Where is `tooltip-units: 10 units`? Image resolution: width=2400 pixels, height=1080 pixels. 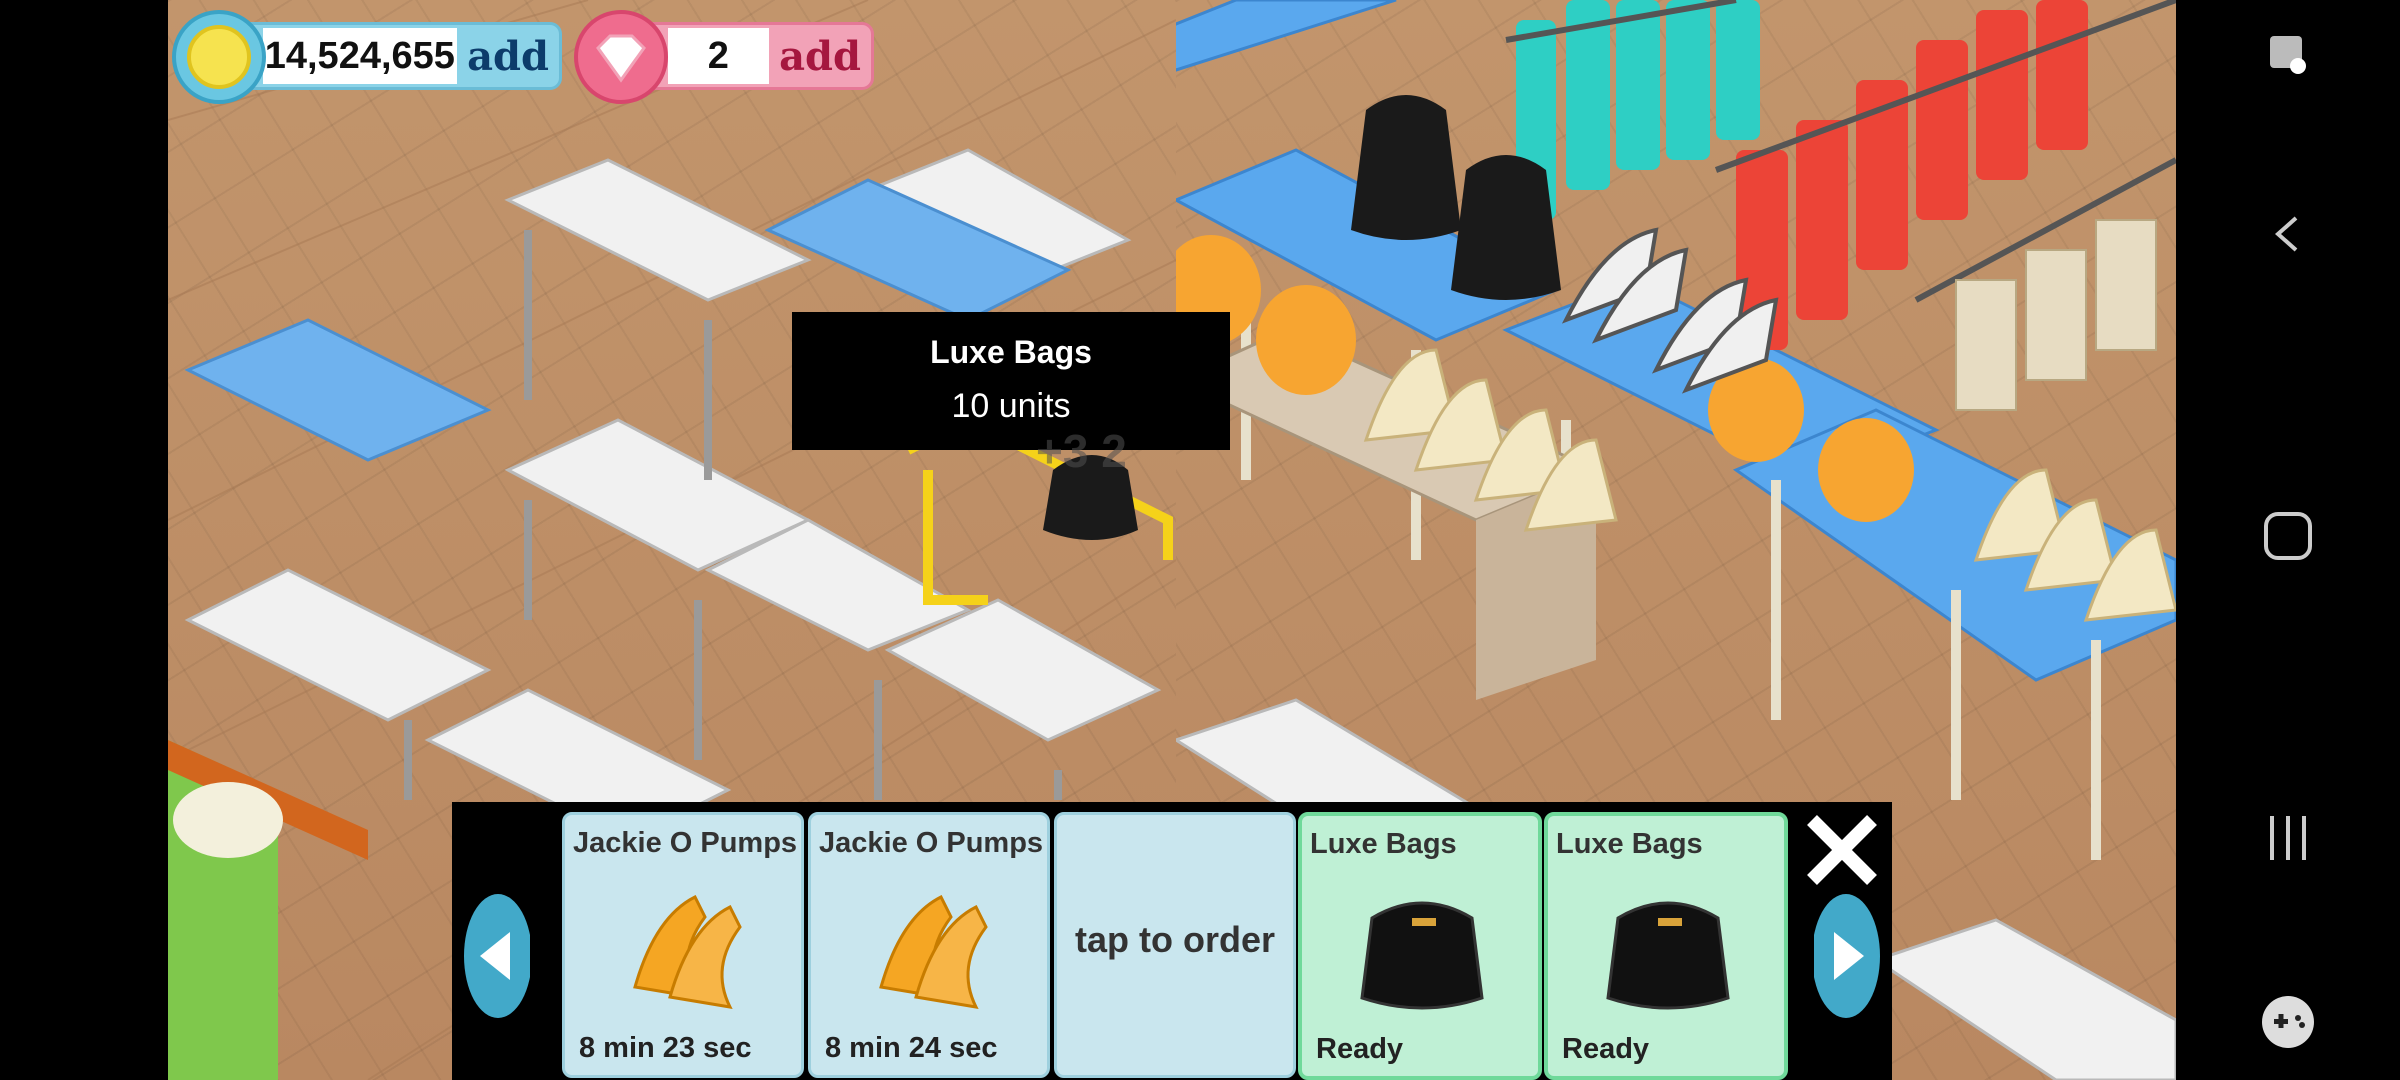 tooltip-units: 10 units is located at coordinates (1011, 406).